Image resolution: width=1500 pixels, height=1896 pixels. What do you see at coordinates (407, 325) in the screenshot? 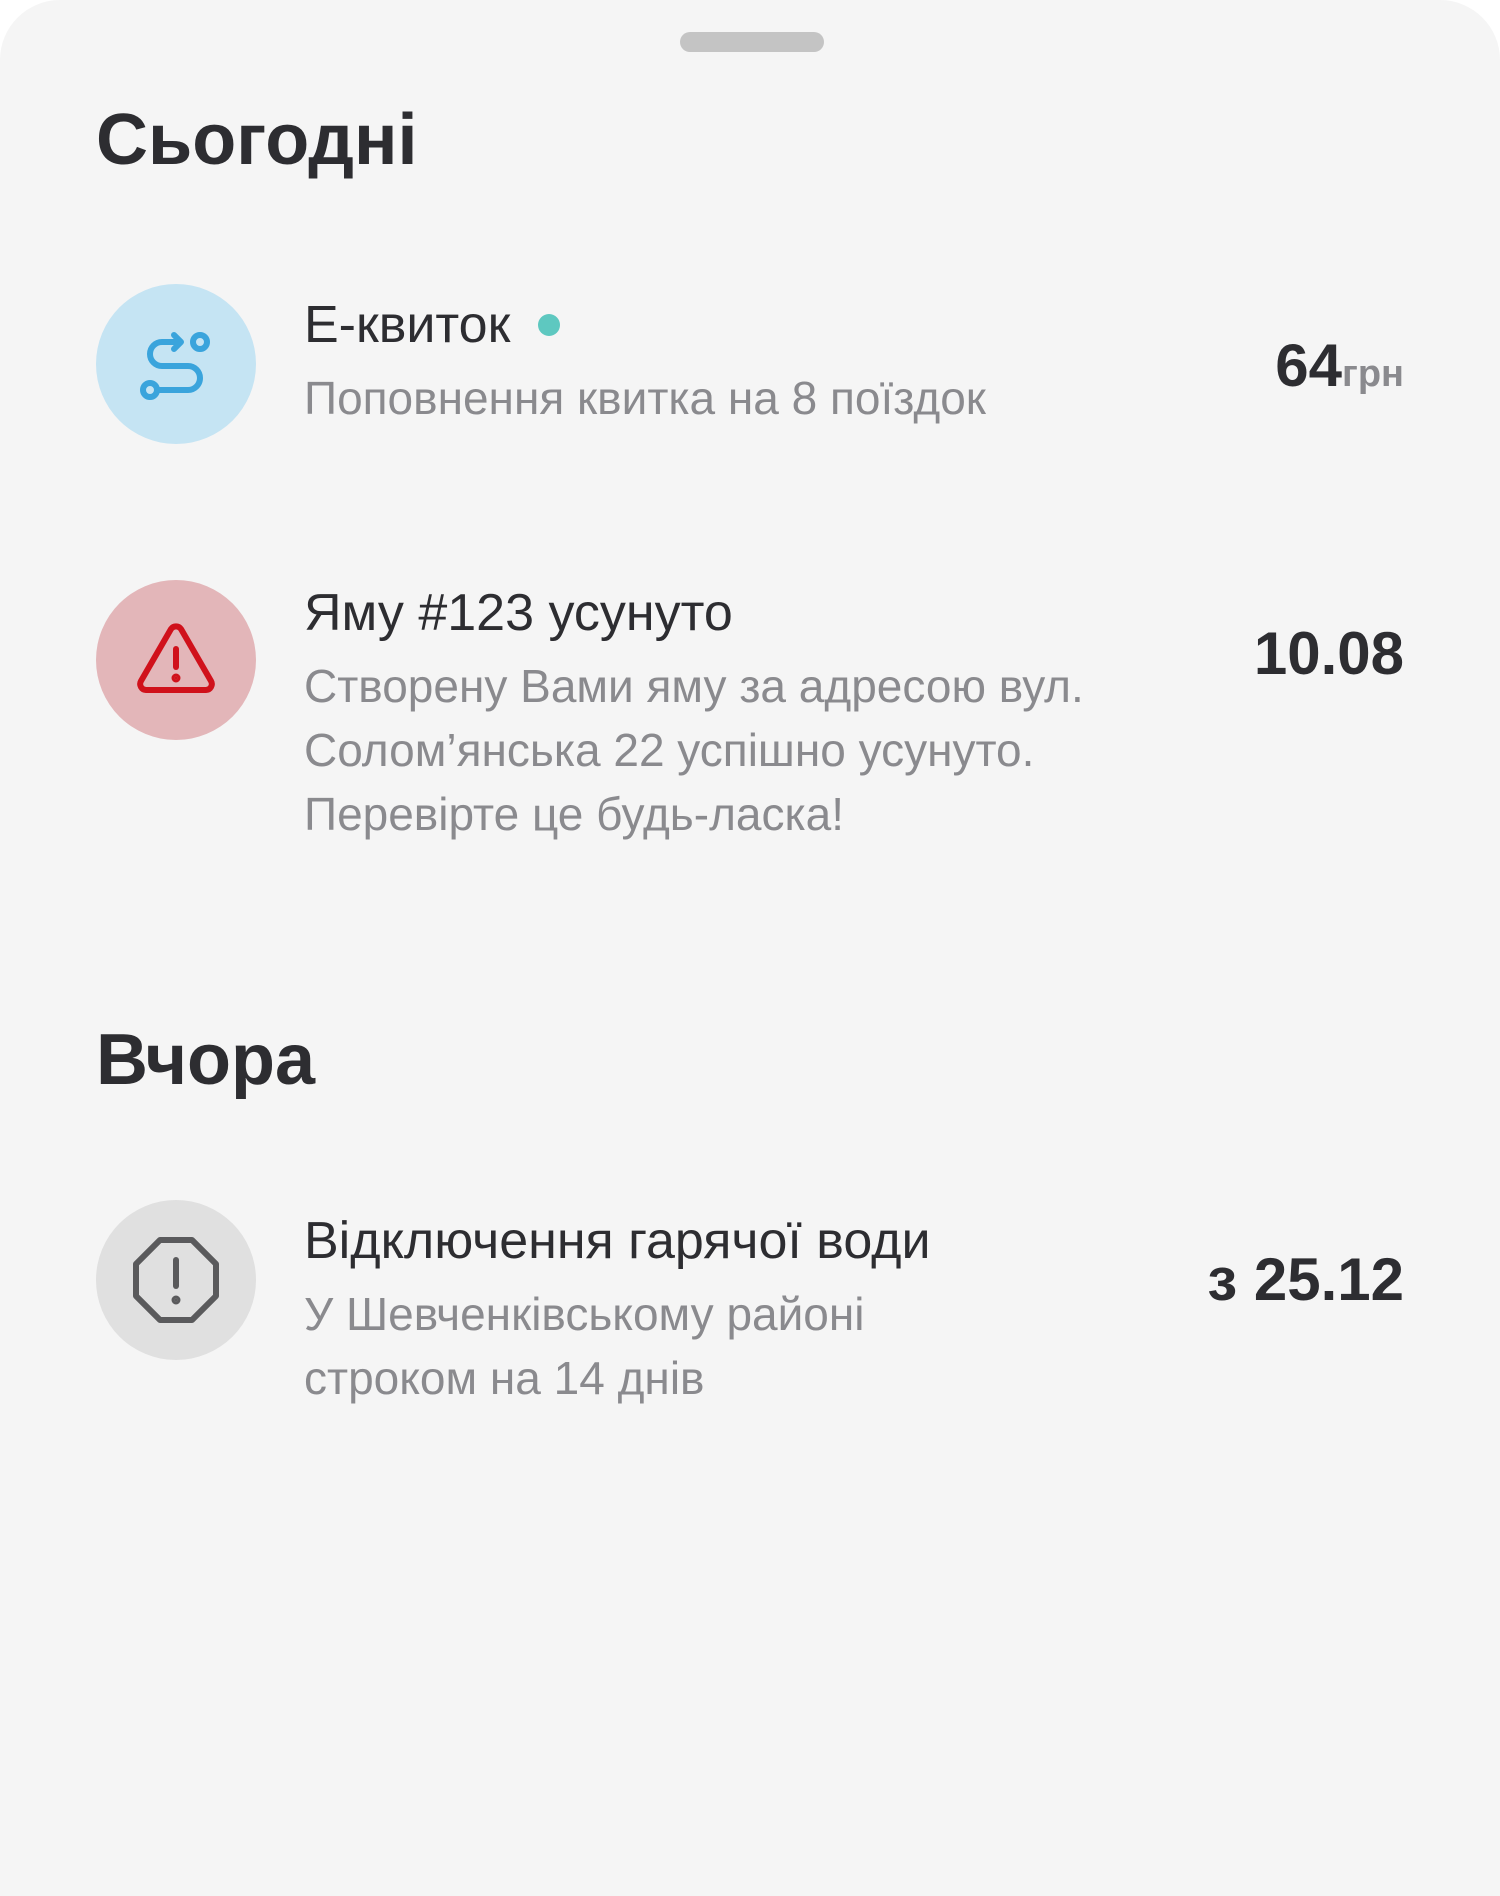
I see `notification-title: Е-квиток` at bounding box center [407, 325].